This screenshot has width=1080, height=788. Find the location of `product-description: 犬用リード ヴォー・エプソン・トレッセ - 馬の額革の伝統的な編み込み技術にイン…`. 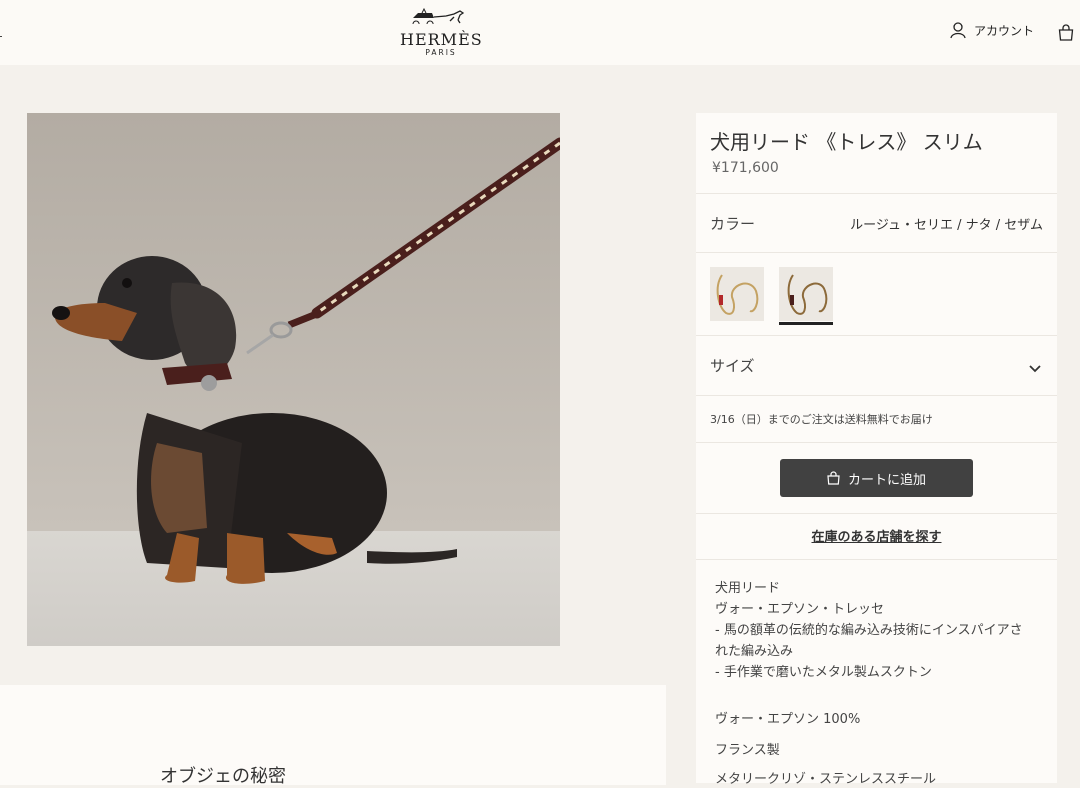

product-description: 犬用リード ヴォー・エプソン・トレッセ - 馬の額革の伝統的な編み込み技術にイン… is located at coordinates (880, 630).